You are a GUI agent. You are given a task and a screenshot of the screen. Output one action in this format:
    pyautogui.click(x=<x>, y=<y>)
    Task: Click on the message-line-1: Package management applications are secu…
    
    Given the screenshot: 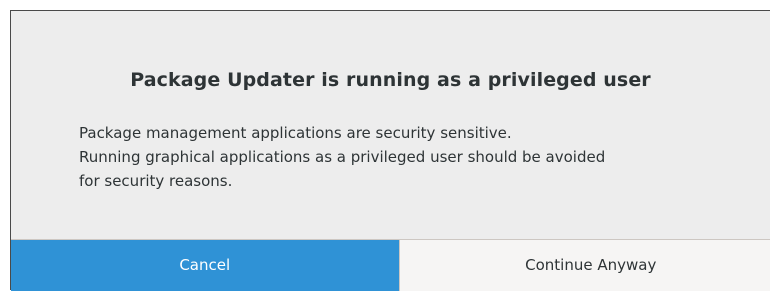 What is the action you would take?
    pyautogui.click(x=419, y=133)
    